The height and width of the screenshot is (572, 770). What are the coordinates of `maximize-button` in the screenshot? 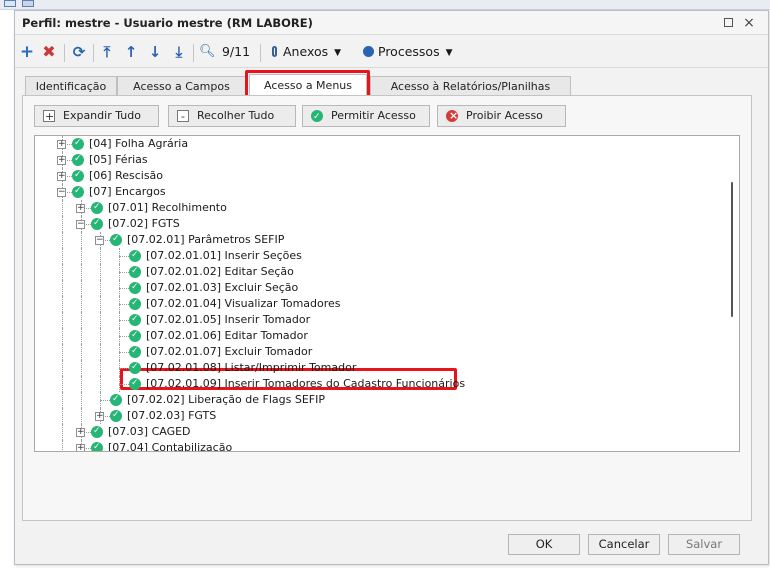 It's located at (729, 23).